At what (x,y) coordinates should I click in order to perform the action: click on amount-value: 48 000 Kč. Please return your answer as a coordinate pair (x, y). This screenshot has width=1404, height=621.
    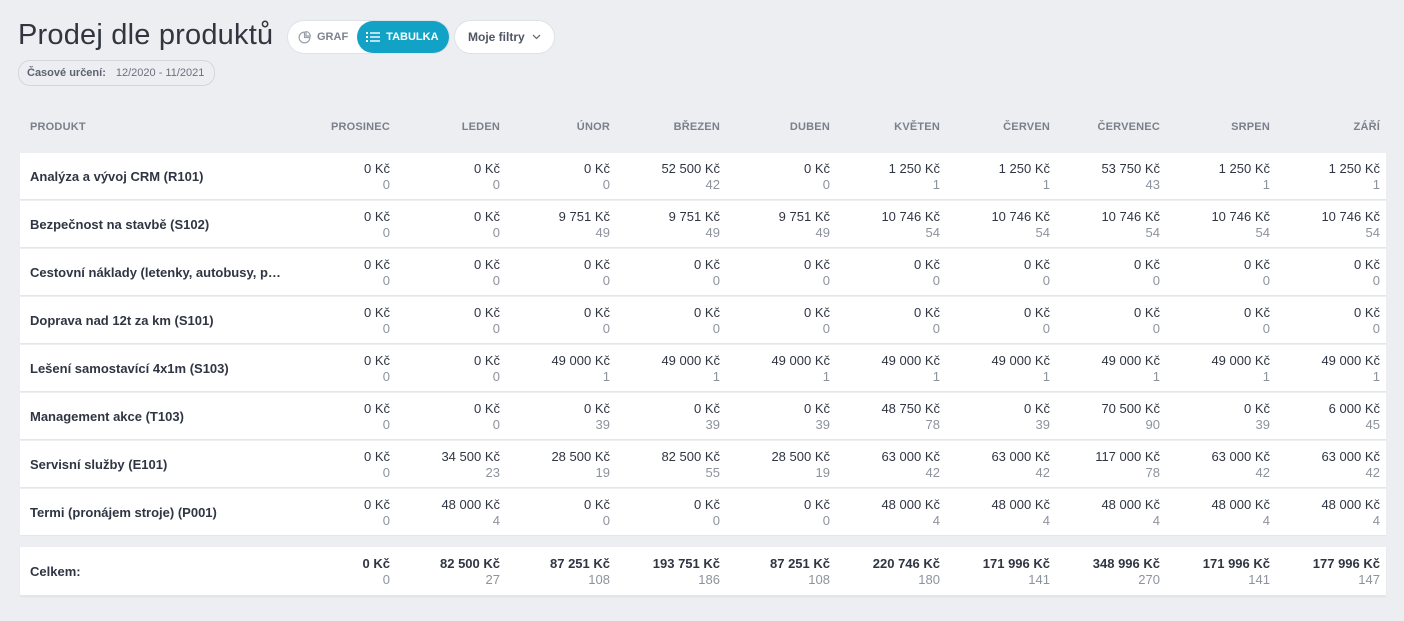
    Looking at the image, I should click on (910, 504).